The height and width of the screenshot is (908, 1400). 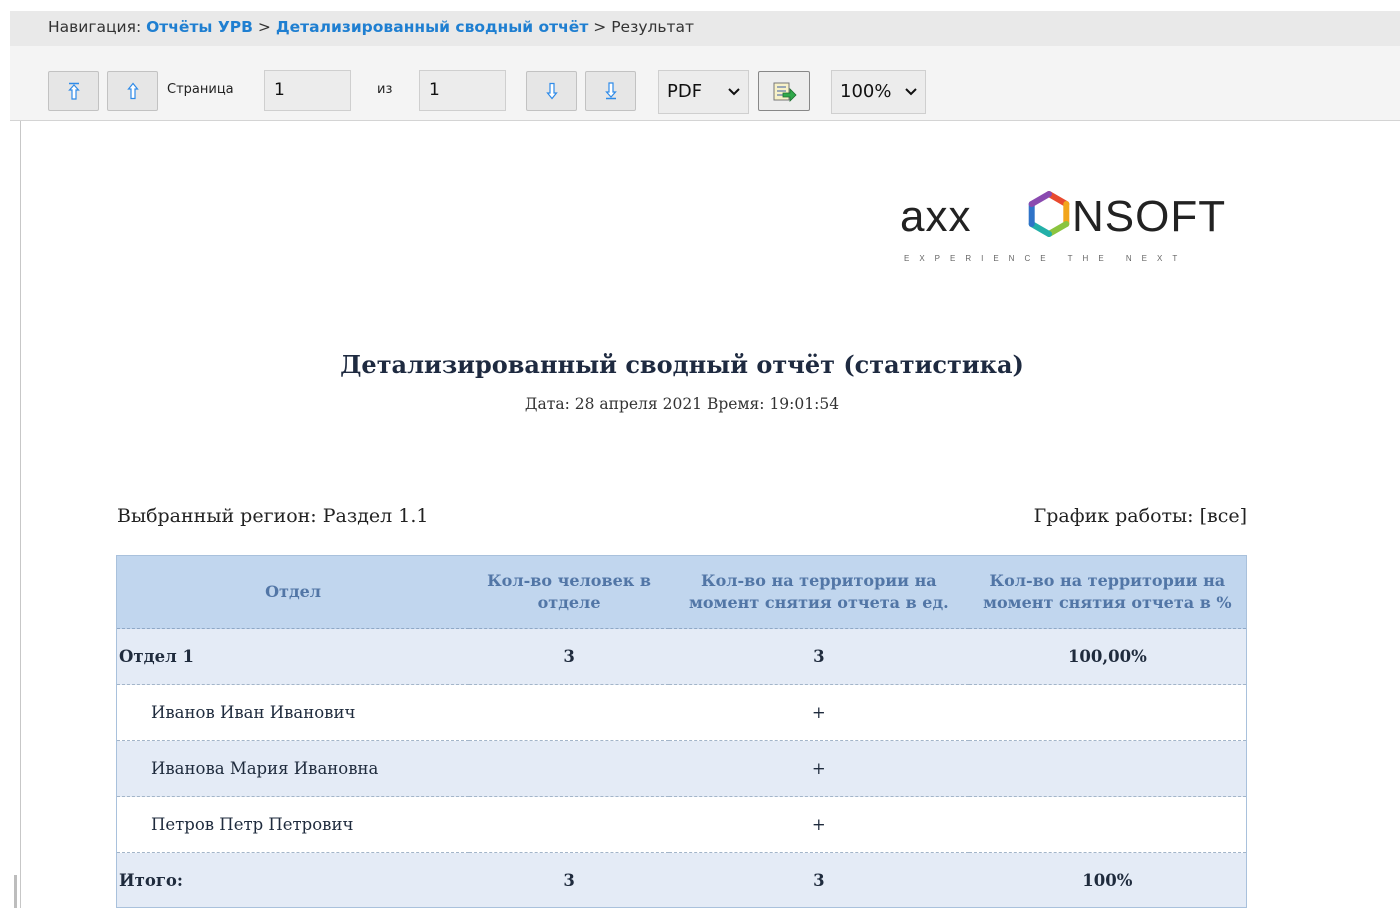 I want to click on department-present-percent: 100,00%, so click(x=1107, y=656).